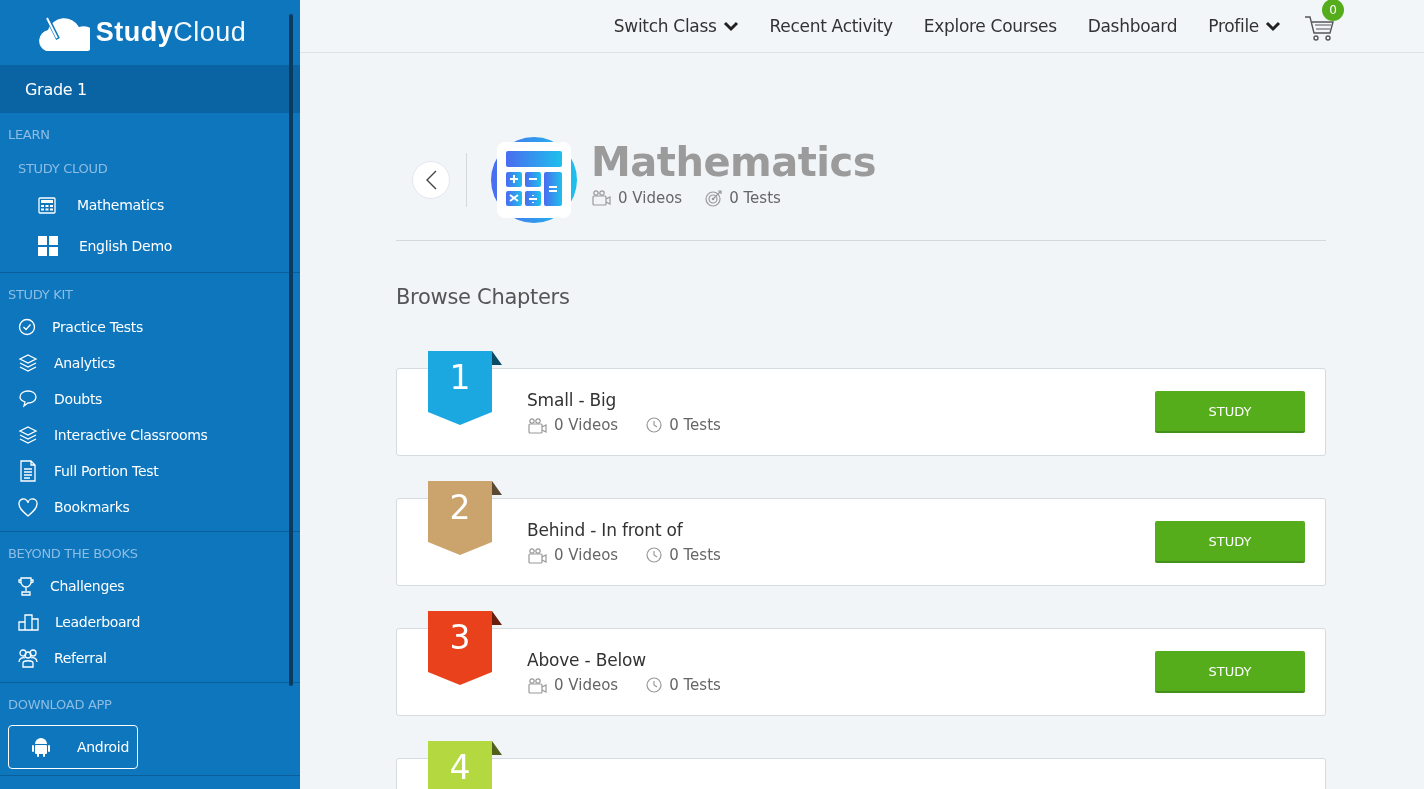  Describe the element at coordinates (150, 363) in the screenshot. I see `sidebar-item: Analytics` at that location.